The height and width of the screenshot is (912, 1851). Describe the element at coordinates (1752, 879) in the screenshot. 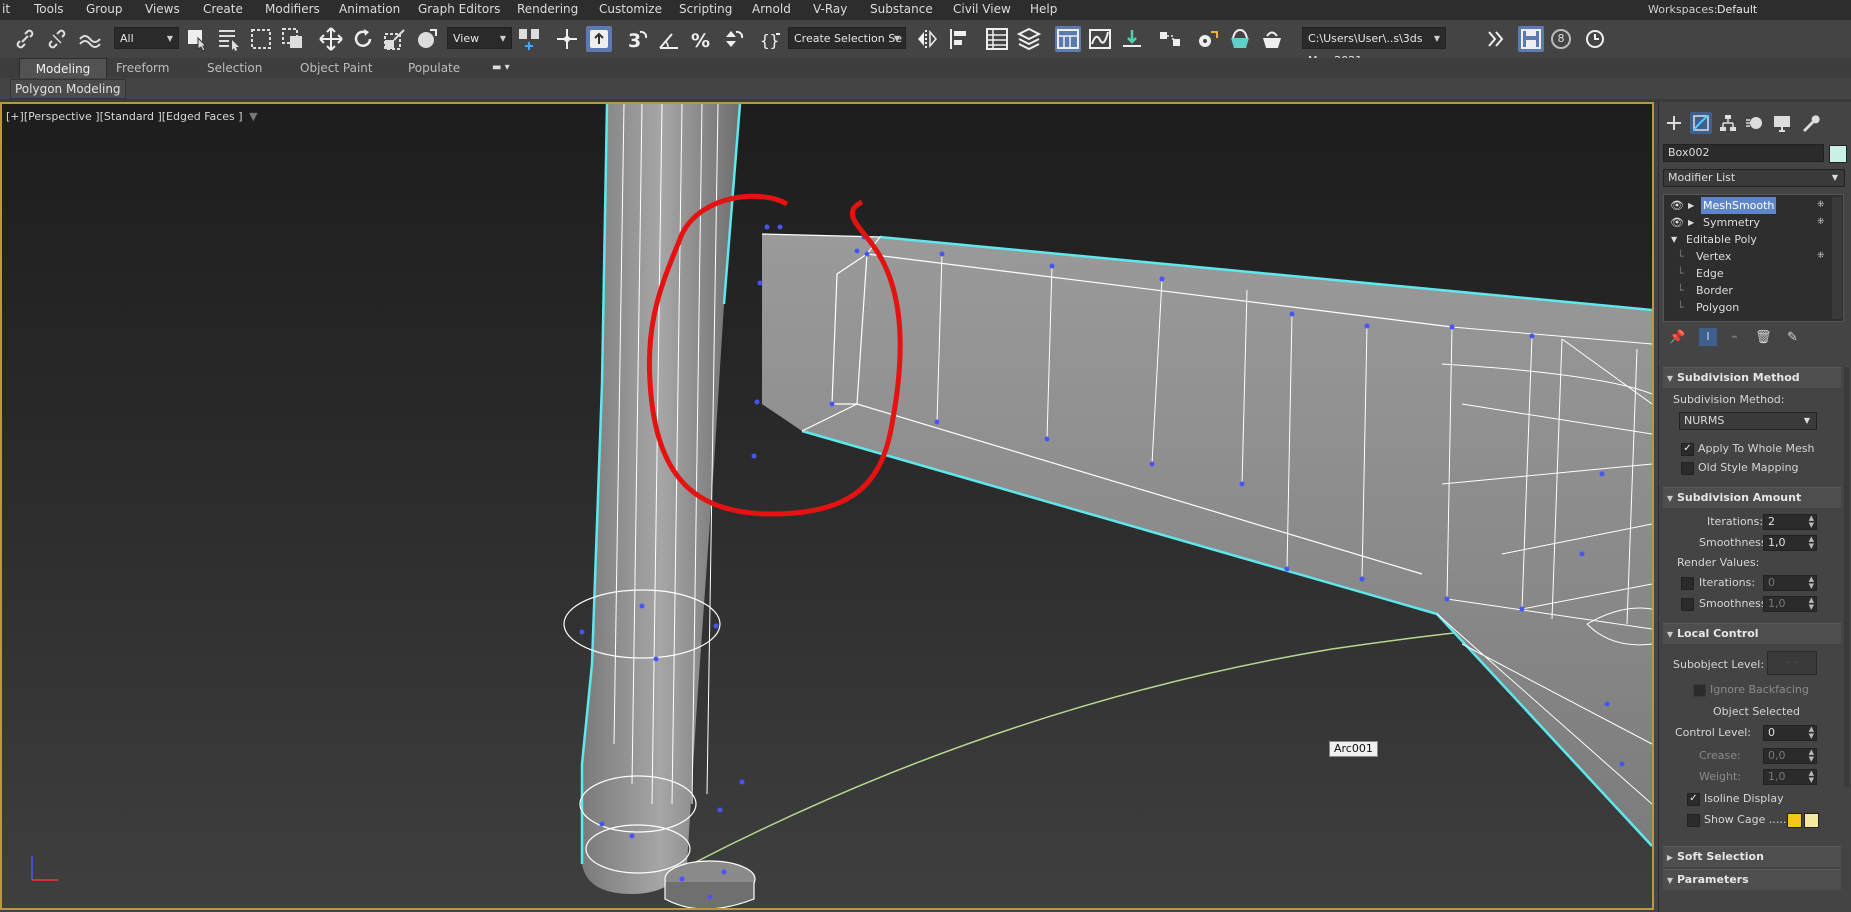

I see `rollout-parameters: ▼ Parameters` at that location.